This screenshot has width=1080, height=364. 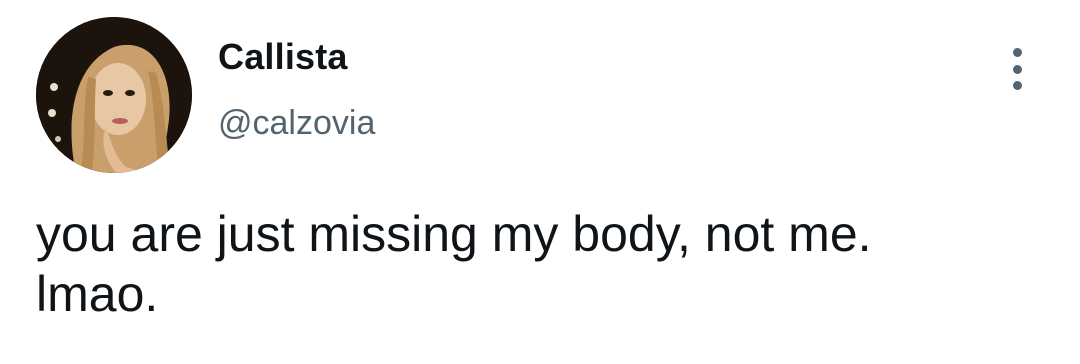 I want to click on user-handle: @calzovia, so click(x=296, y=123).